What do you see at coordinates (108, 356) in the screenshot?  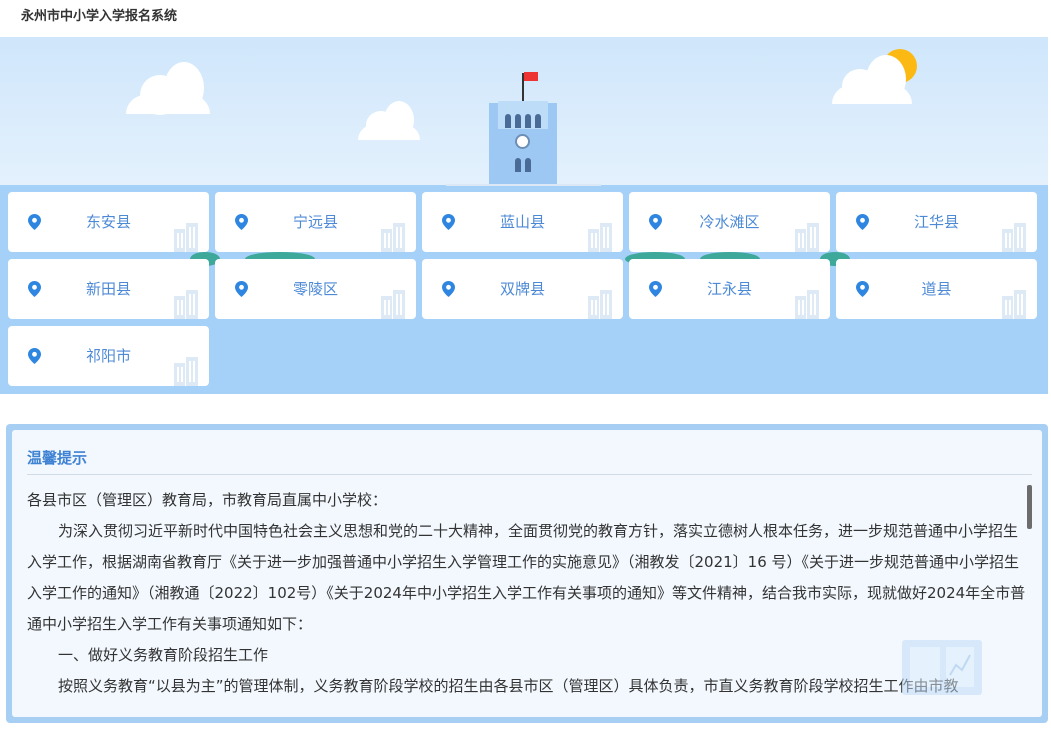 I see `county-card: 祁阳市` at bounding box center [108, 356].